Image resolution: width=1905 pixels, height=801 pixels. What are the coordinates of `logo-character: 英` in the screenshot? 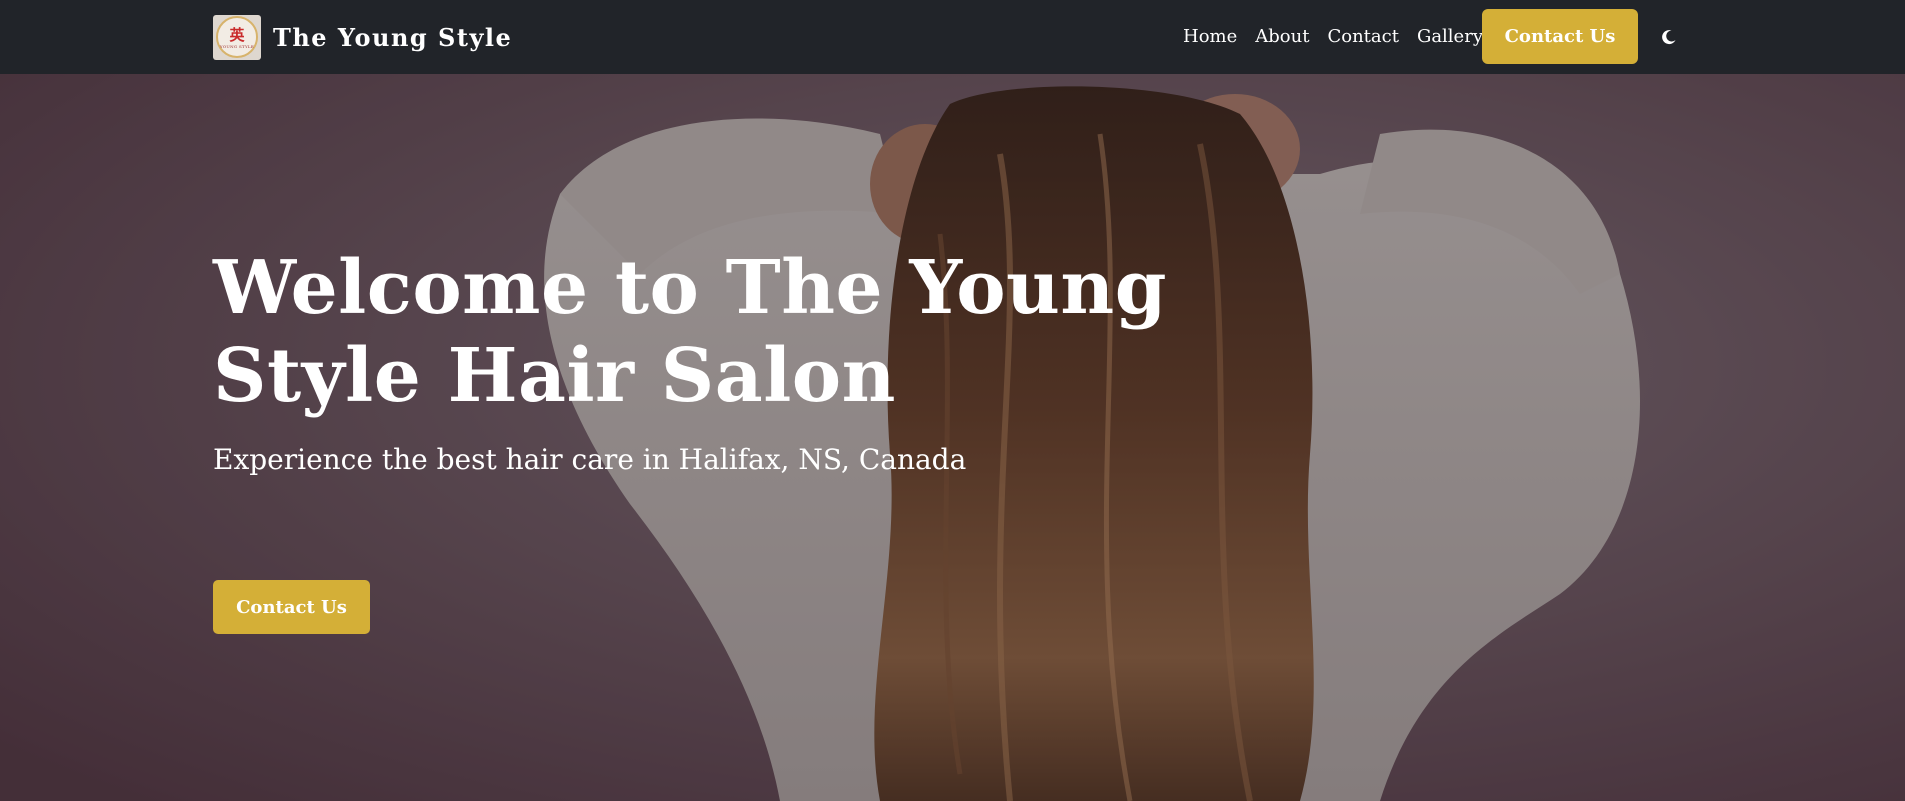 It's located at (237, 34).